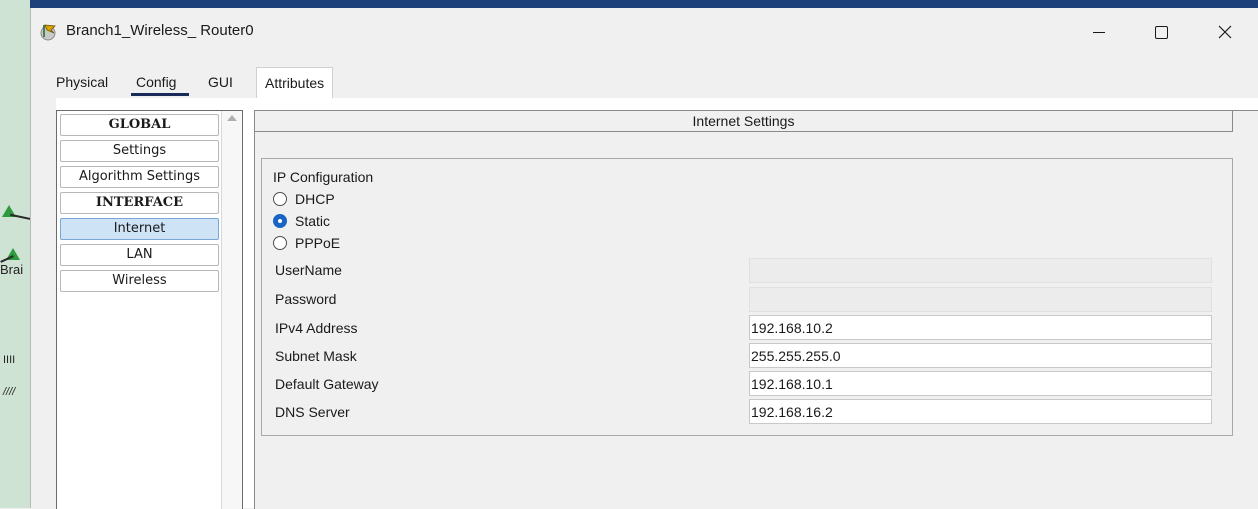  Describe the element at coordinates (232, 118) in the screenshot. I see `scroll-up-arrow-icon` at that location.